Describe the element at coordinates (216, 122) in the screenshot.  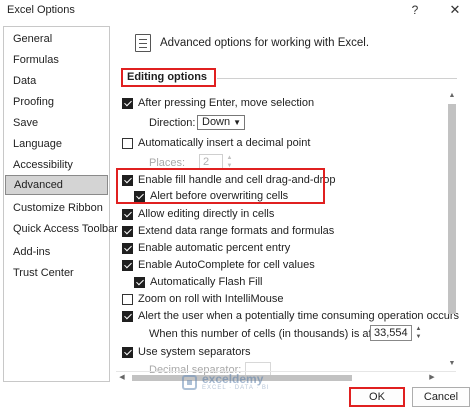
I see `direction-value: Down` at that location.